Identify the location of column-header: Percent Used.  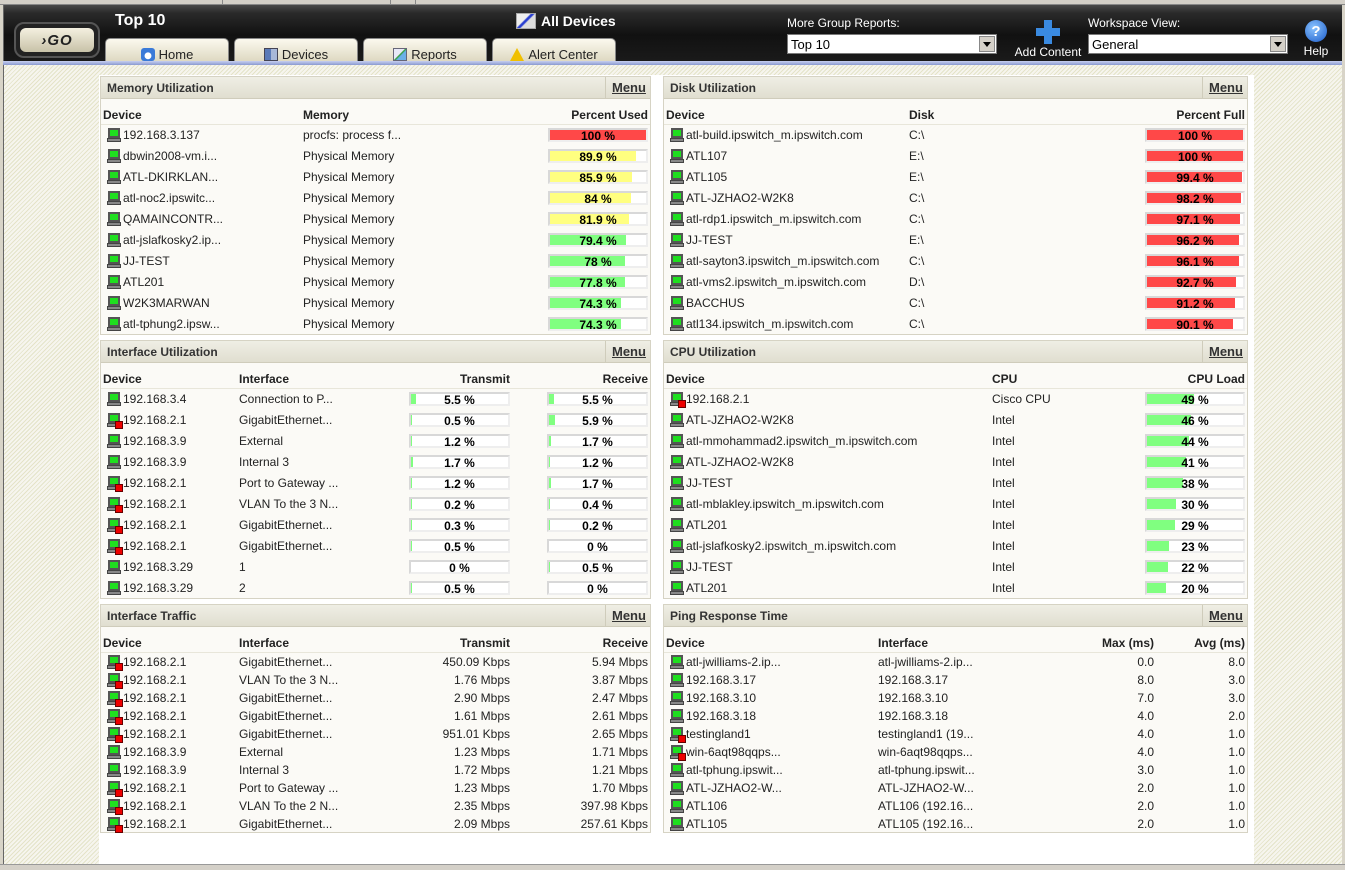
(595, 112).